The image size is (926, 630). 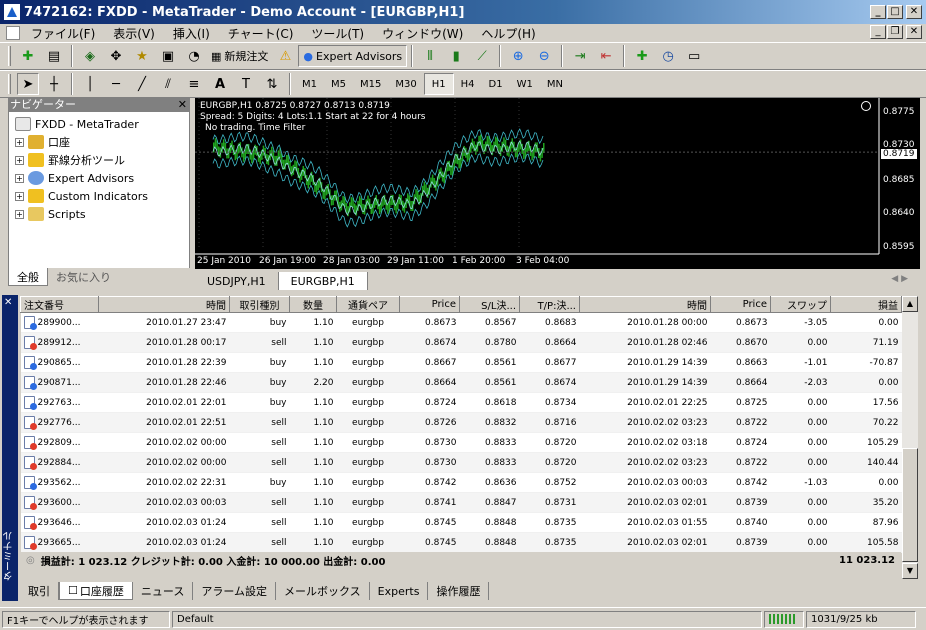 What do you see at coordinates (878, 32) in the screenshot?
I see `child-minimize-button: _` at bounding box center [878, 32].